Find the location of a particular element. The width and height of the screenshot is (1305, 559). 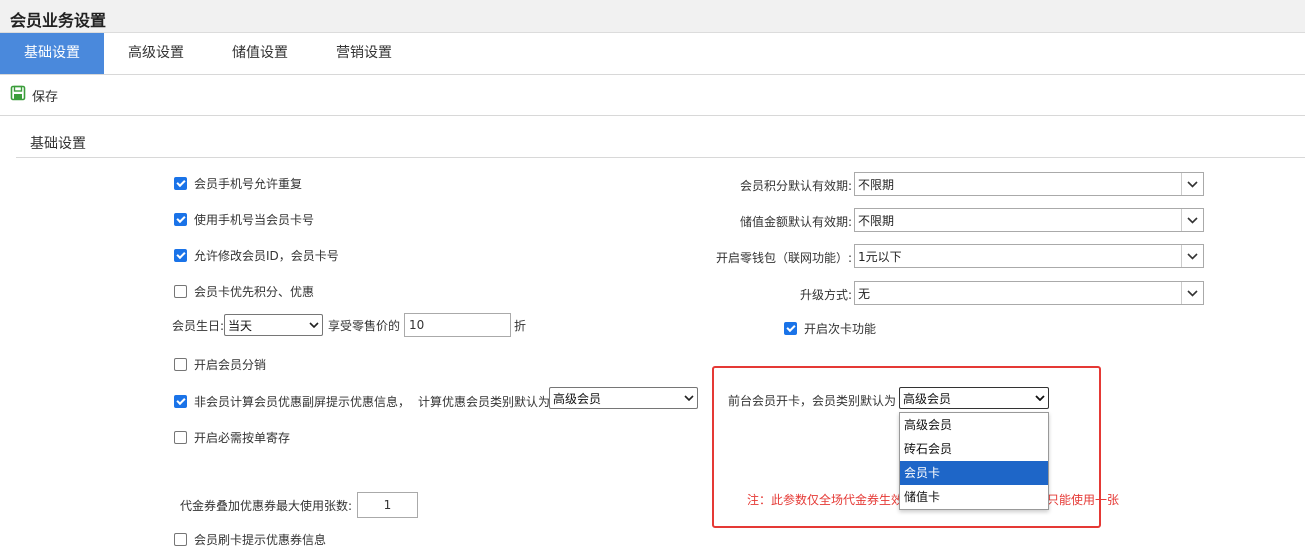

member-type-dropdown: 高级会员 砖石会员 会员卡 储值卡 is located at coordinates (974, 461).